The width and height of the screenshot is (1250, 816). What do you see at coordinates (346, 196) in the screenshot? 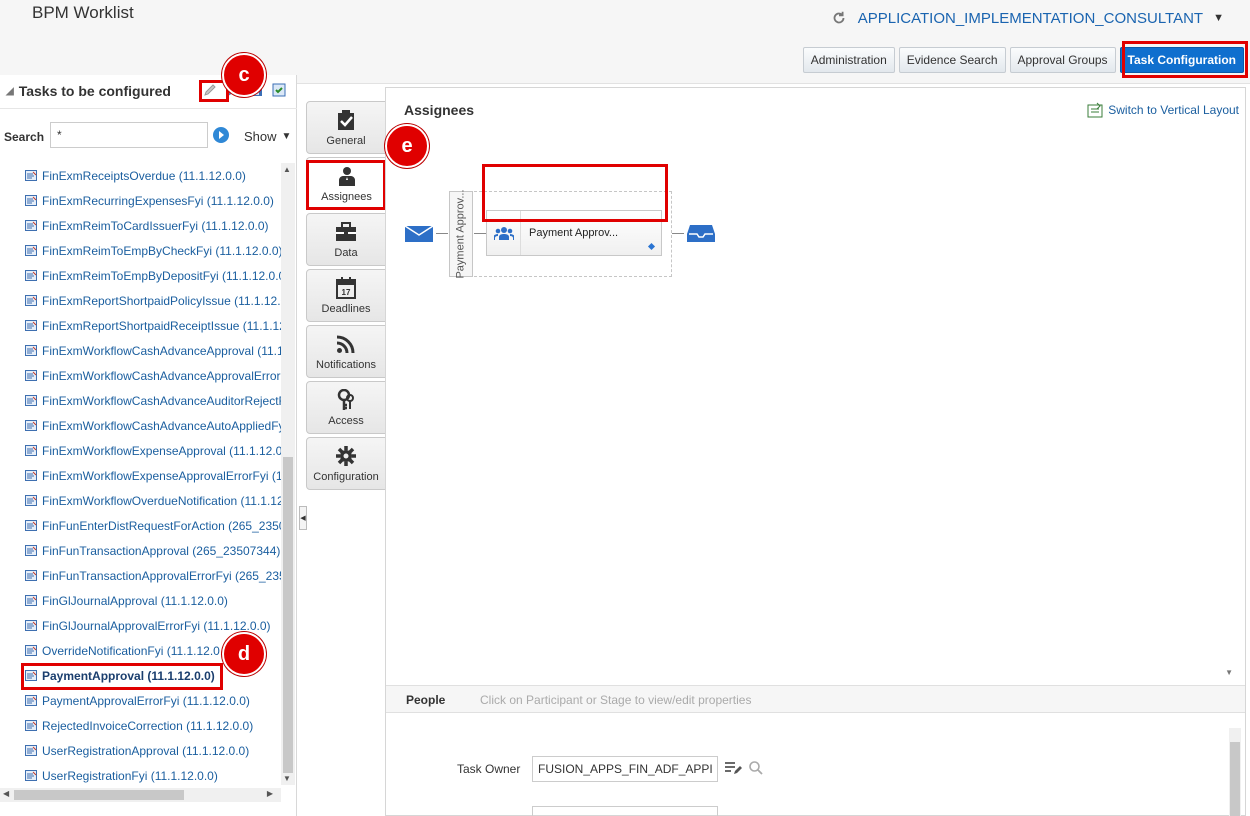
I see `nav-label: Assignees` at bounding box center [346, 196].